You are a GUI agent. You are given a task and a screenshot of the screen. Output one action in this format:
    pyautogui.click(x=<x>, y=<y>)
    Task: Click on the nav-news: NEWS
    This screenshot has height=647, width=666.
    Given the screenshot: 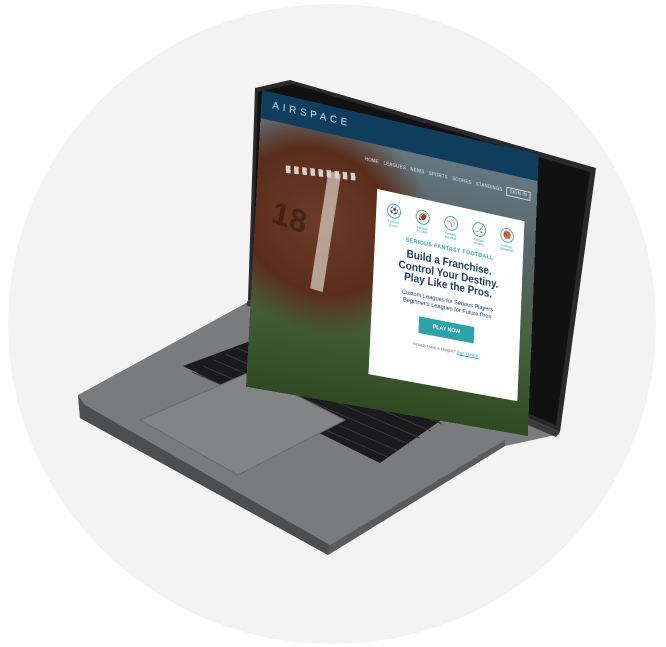 What is the action you would take?
    pyautogui.click(x=417, y=171)
    